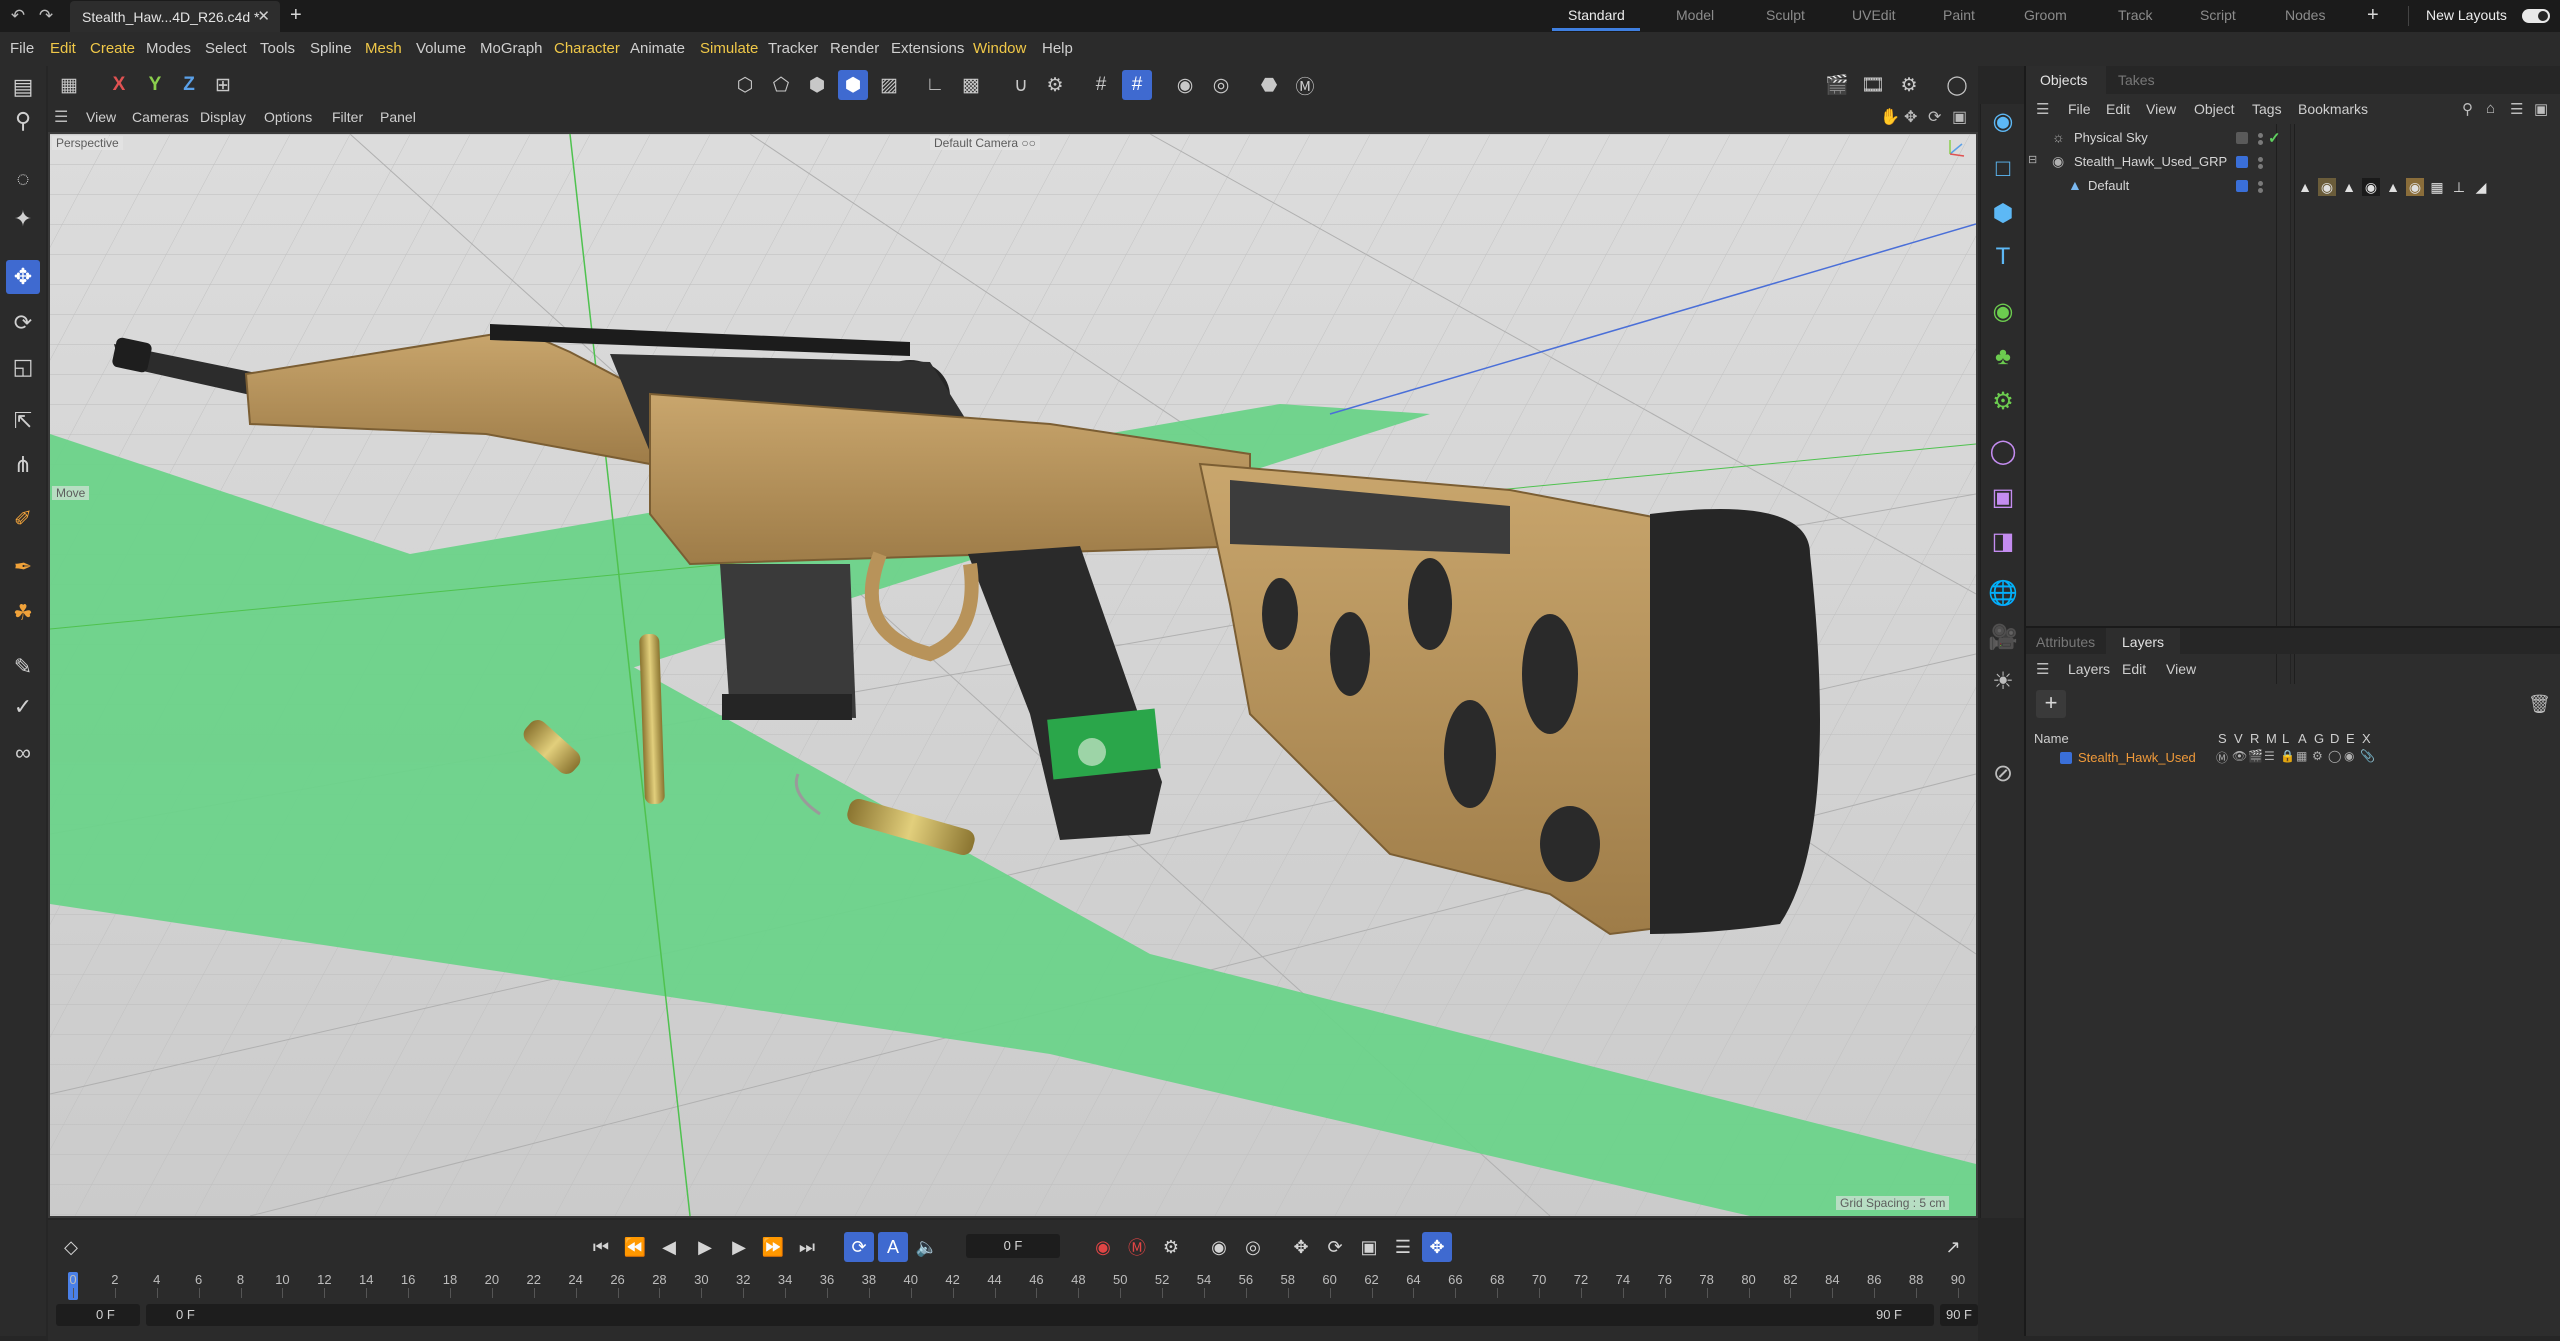 This screenshot has width=2560, height=1341. I want to click on previous-frame-icon: ◀, so click(669, 1247).